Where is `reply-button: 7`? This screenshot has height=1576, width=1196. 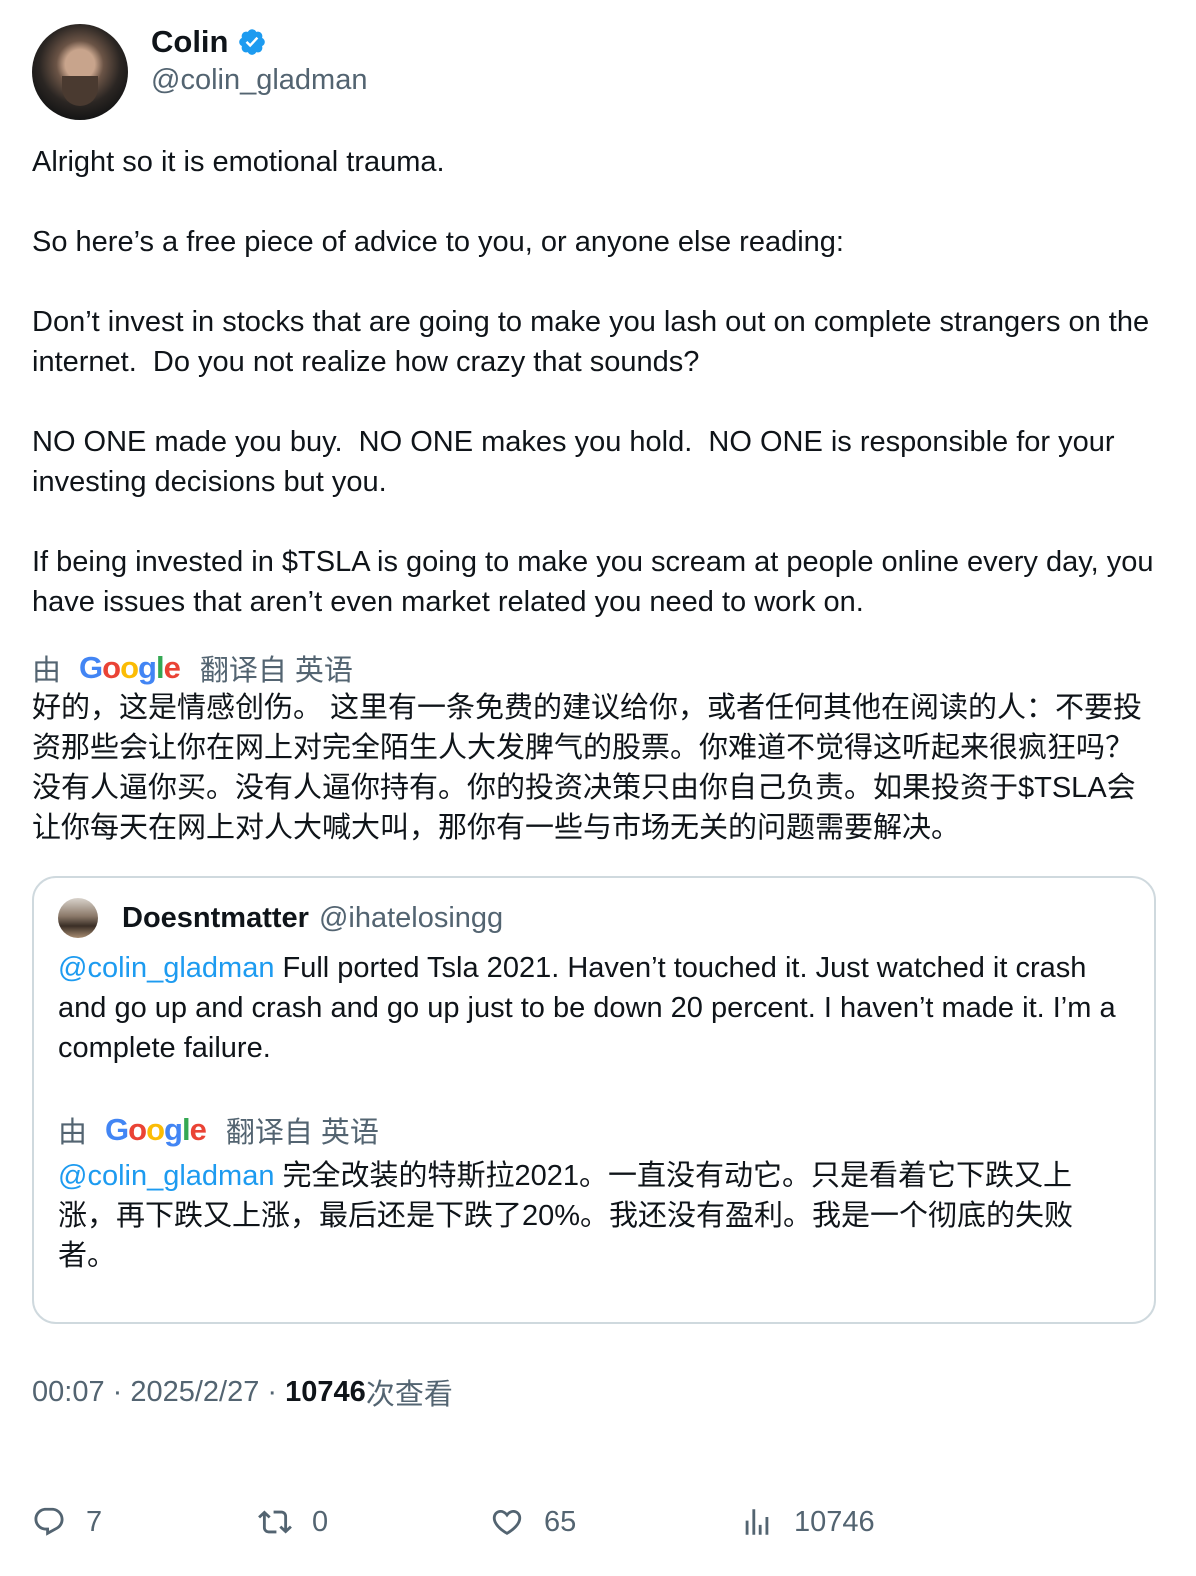
reply-button: 7 is located at coordinates (67, 1522).